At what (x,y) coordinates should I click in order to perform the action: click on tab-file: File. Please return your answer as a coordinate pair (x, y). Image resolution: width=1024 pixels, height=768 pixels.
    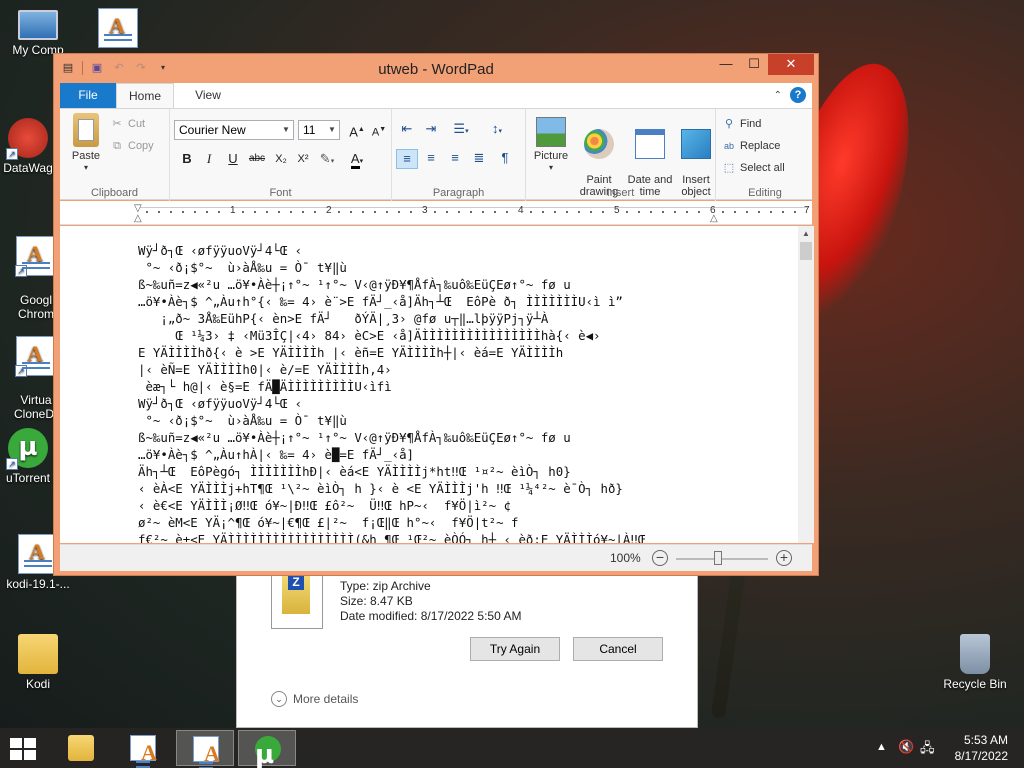
    Looking at the image, I should click on (88, 95).